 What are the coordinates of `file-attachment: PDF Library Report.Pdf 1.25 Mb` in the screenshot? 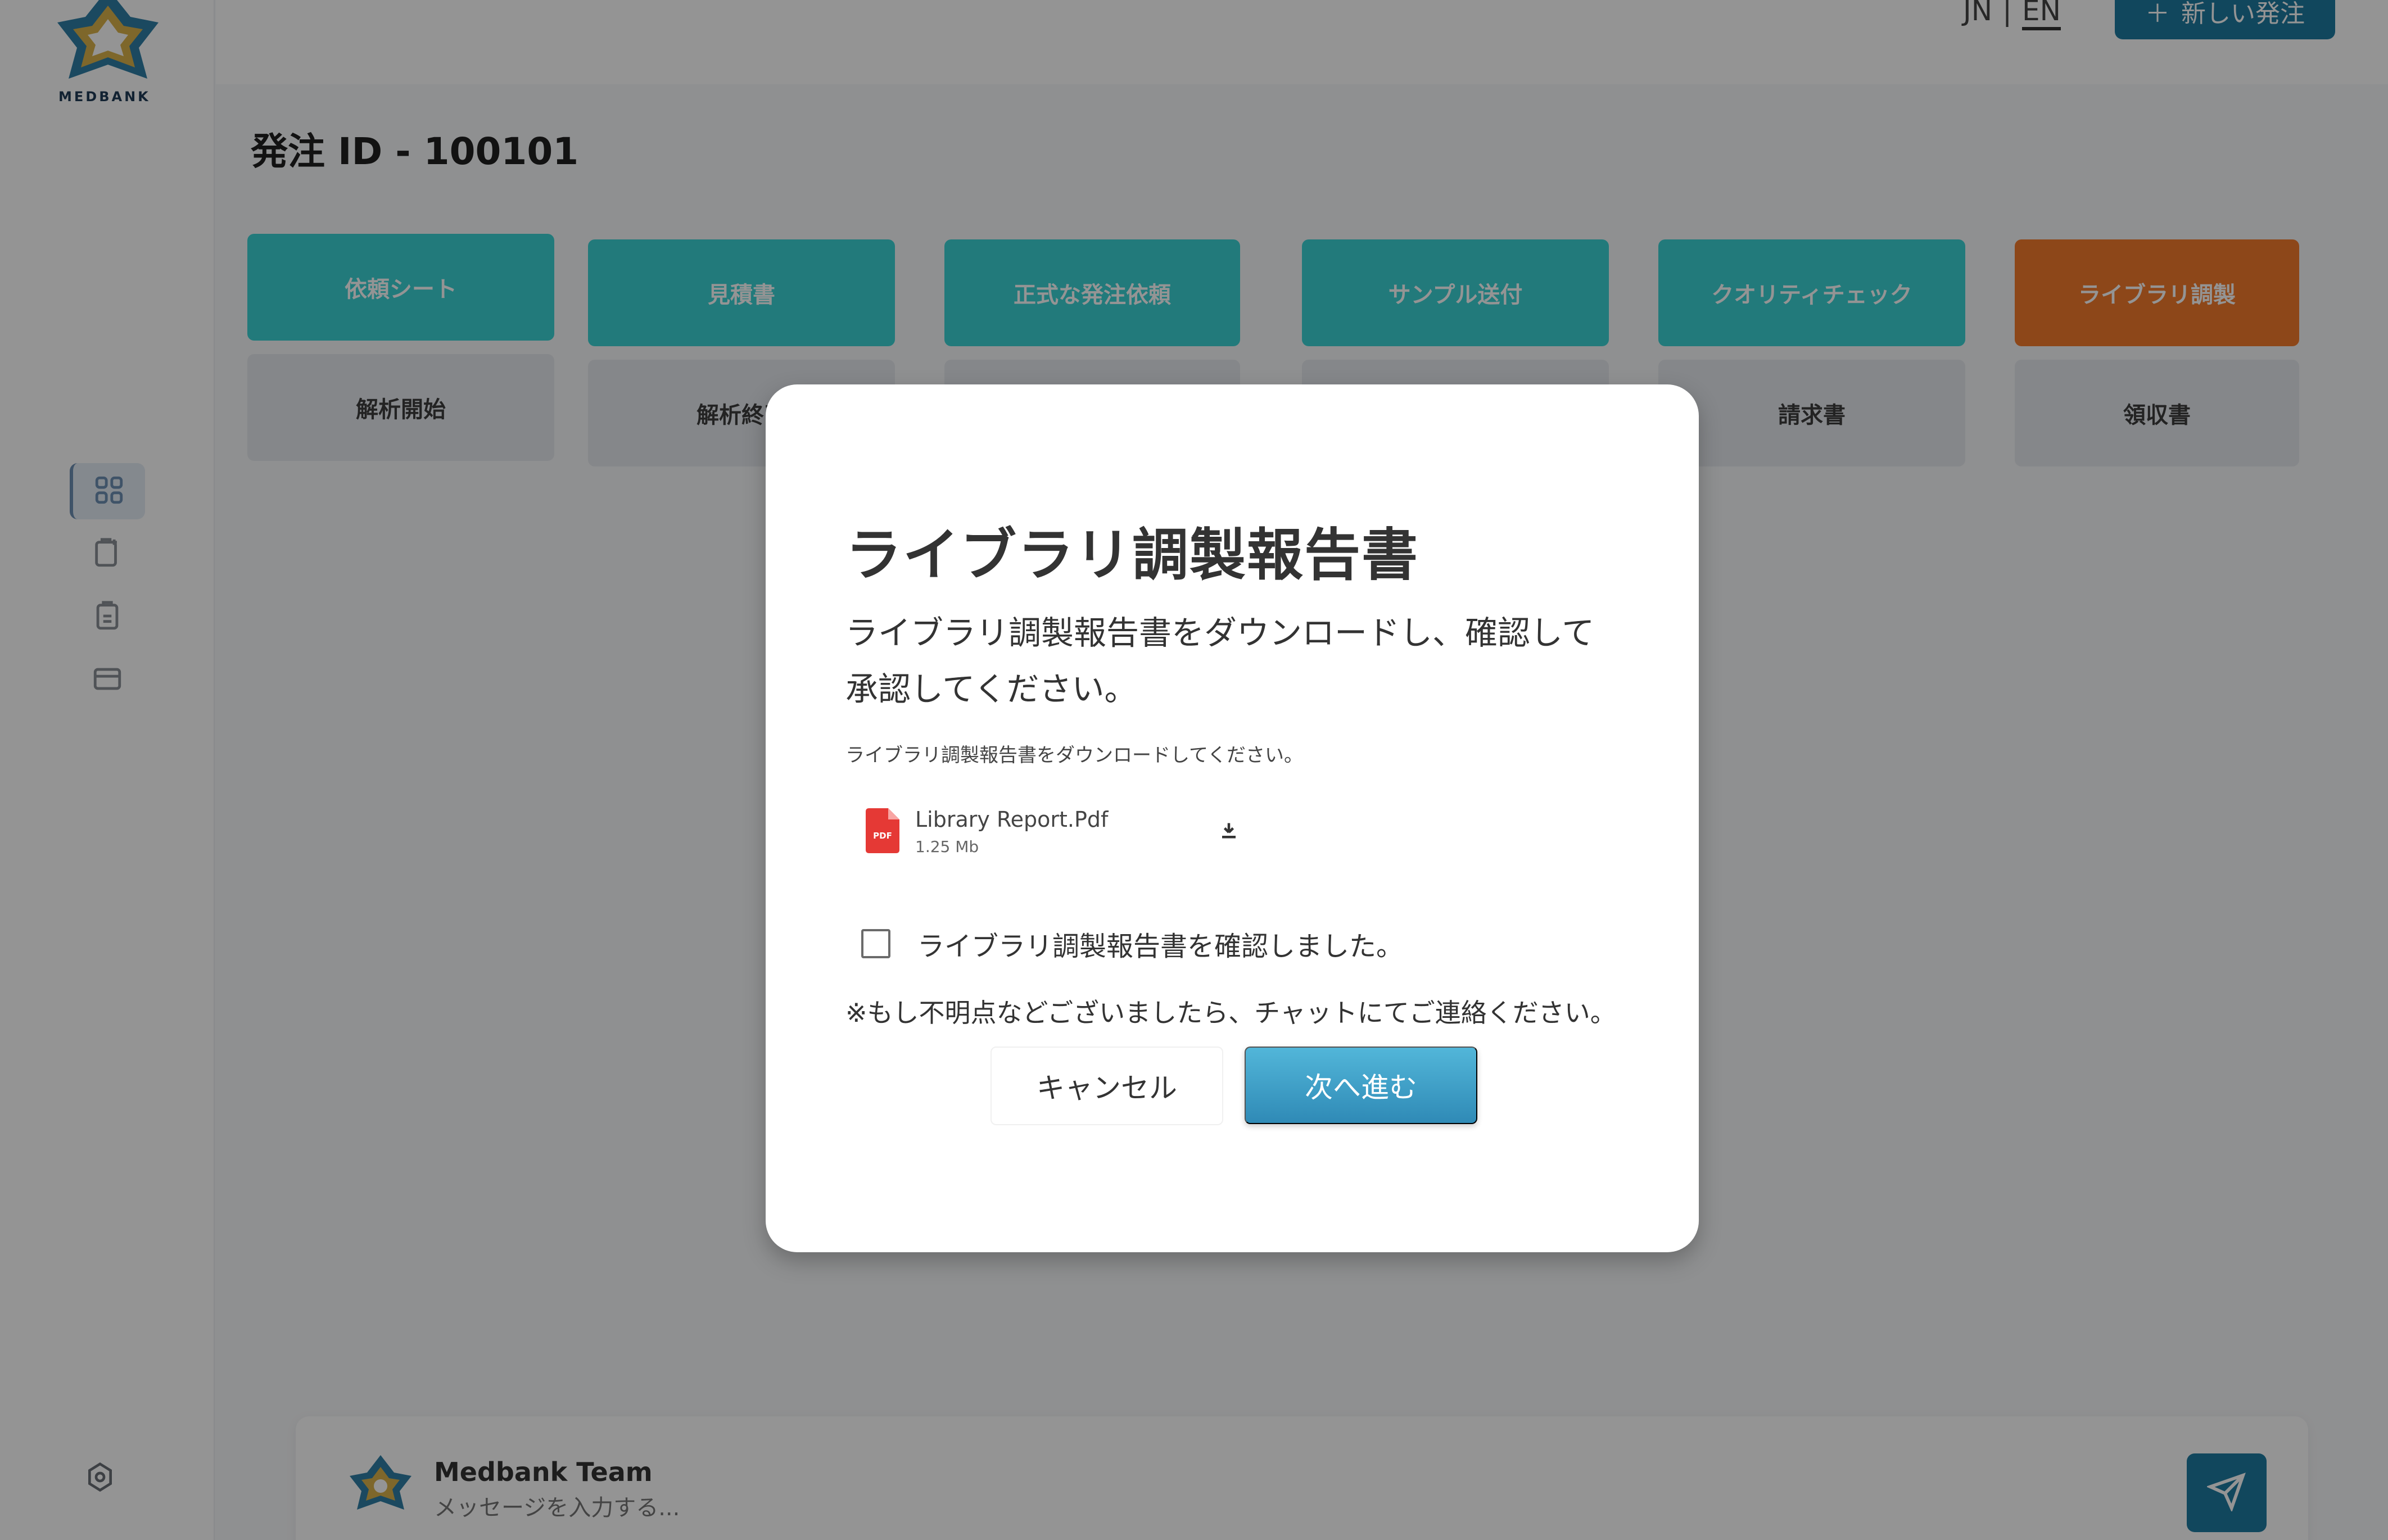 It's located at (1096, 831).